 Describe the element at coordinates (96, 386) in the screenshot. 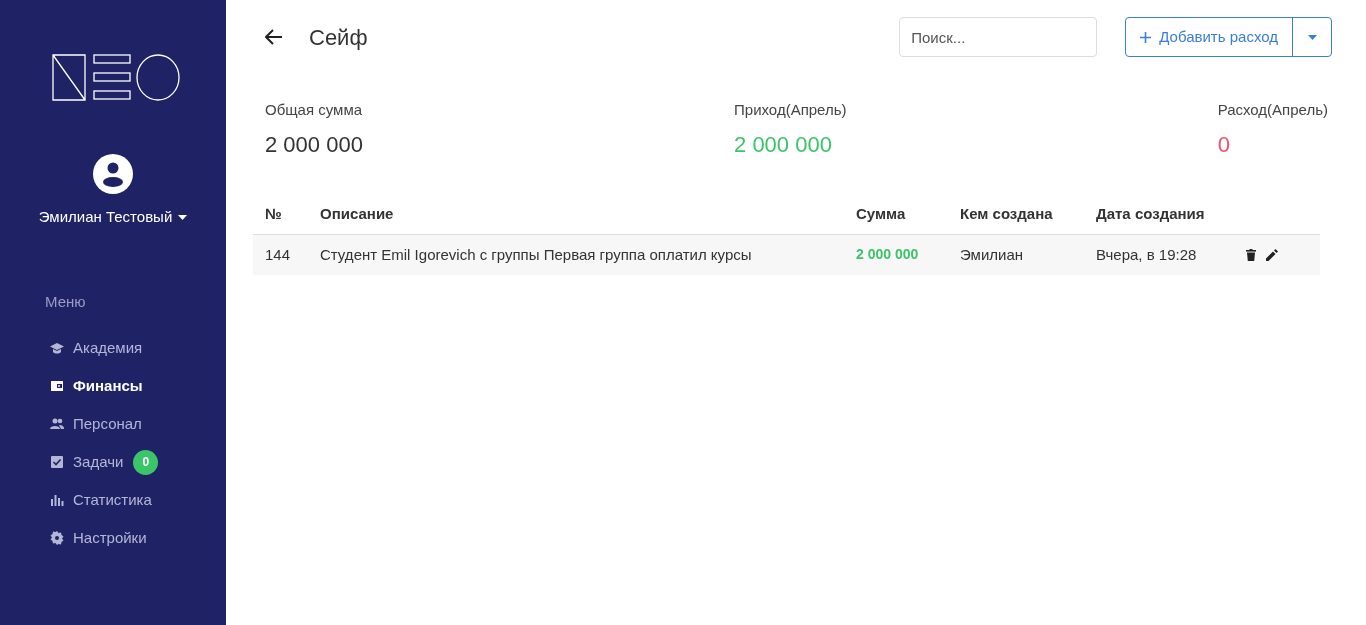

I see `menu-item: Финансы` at that location.